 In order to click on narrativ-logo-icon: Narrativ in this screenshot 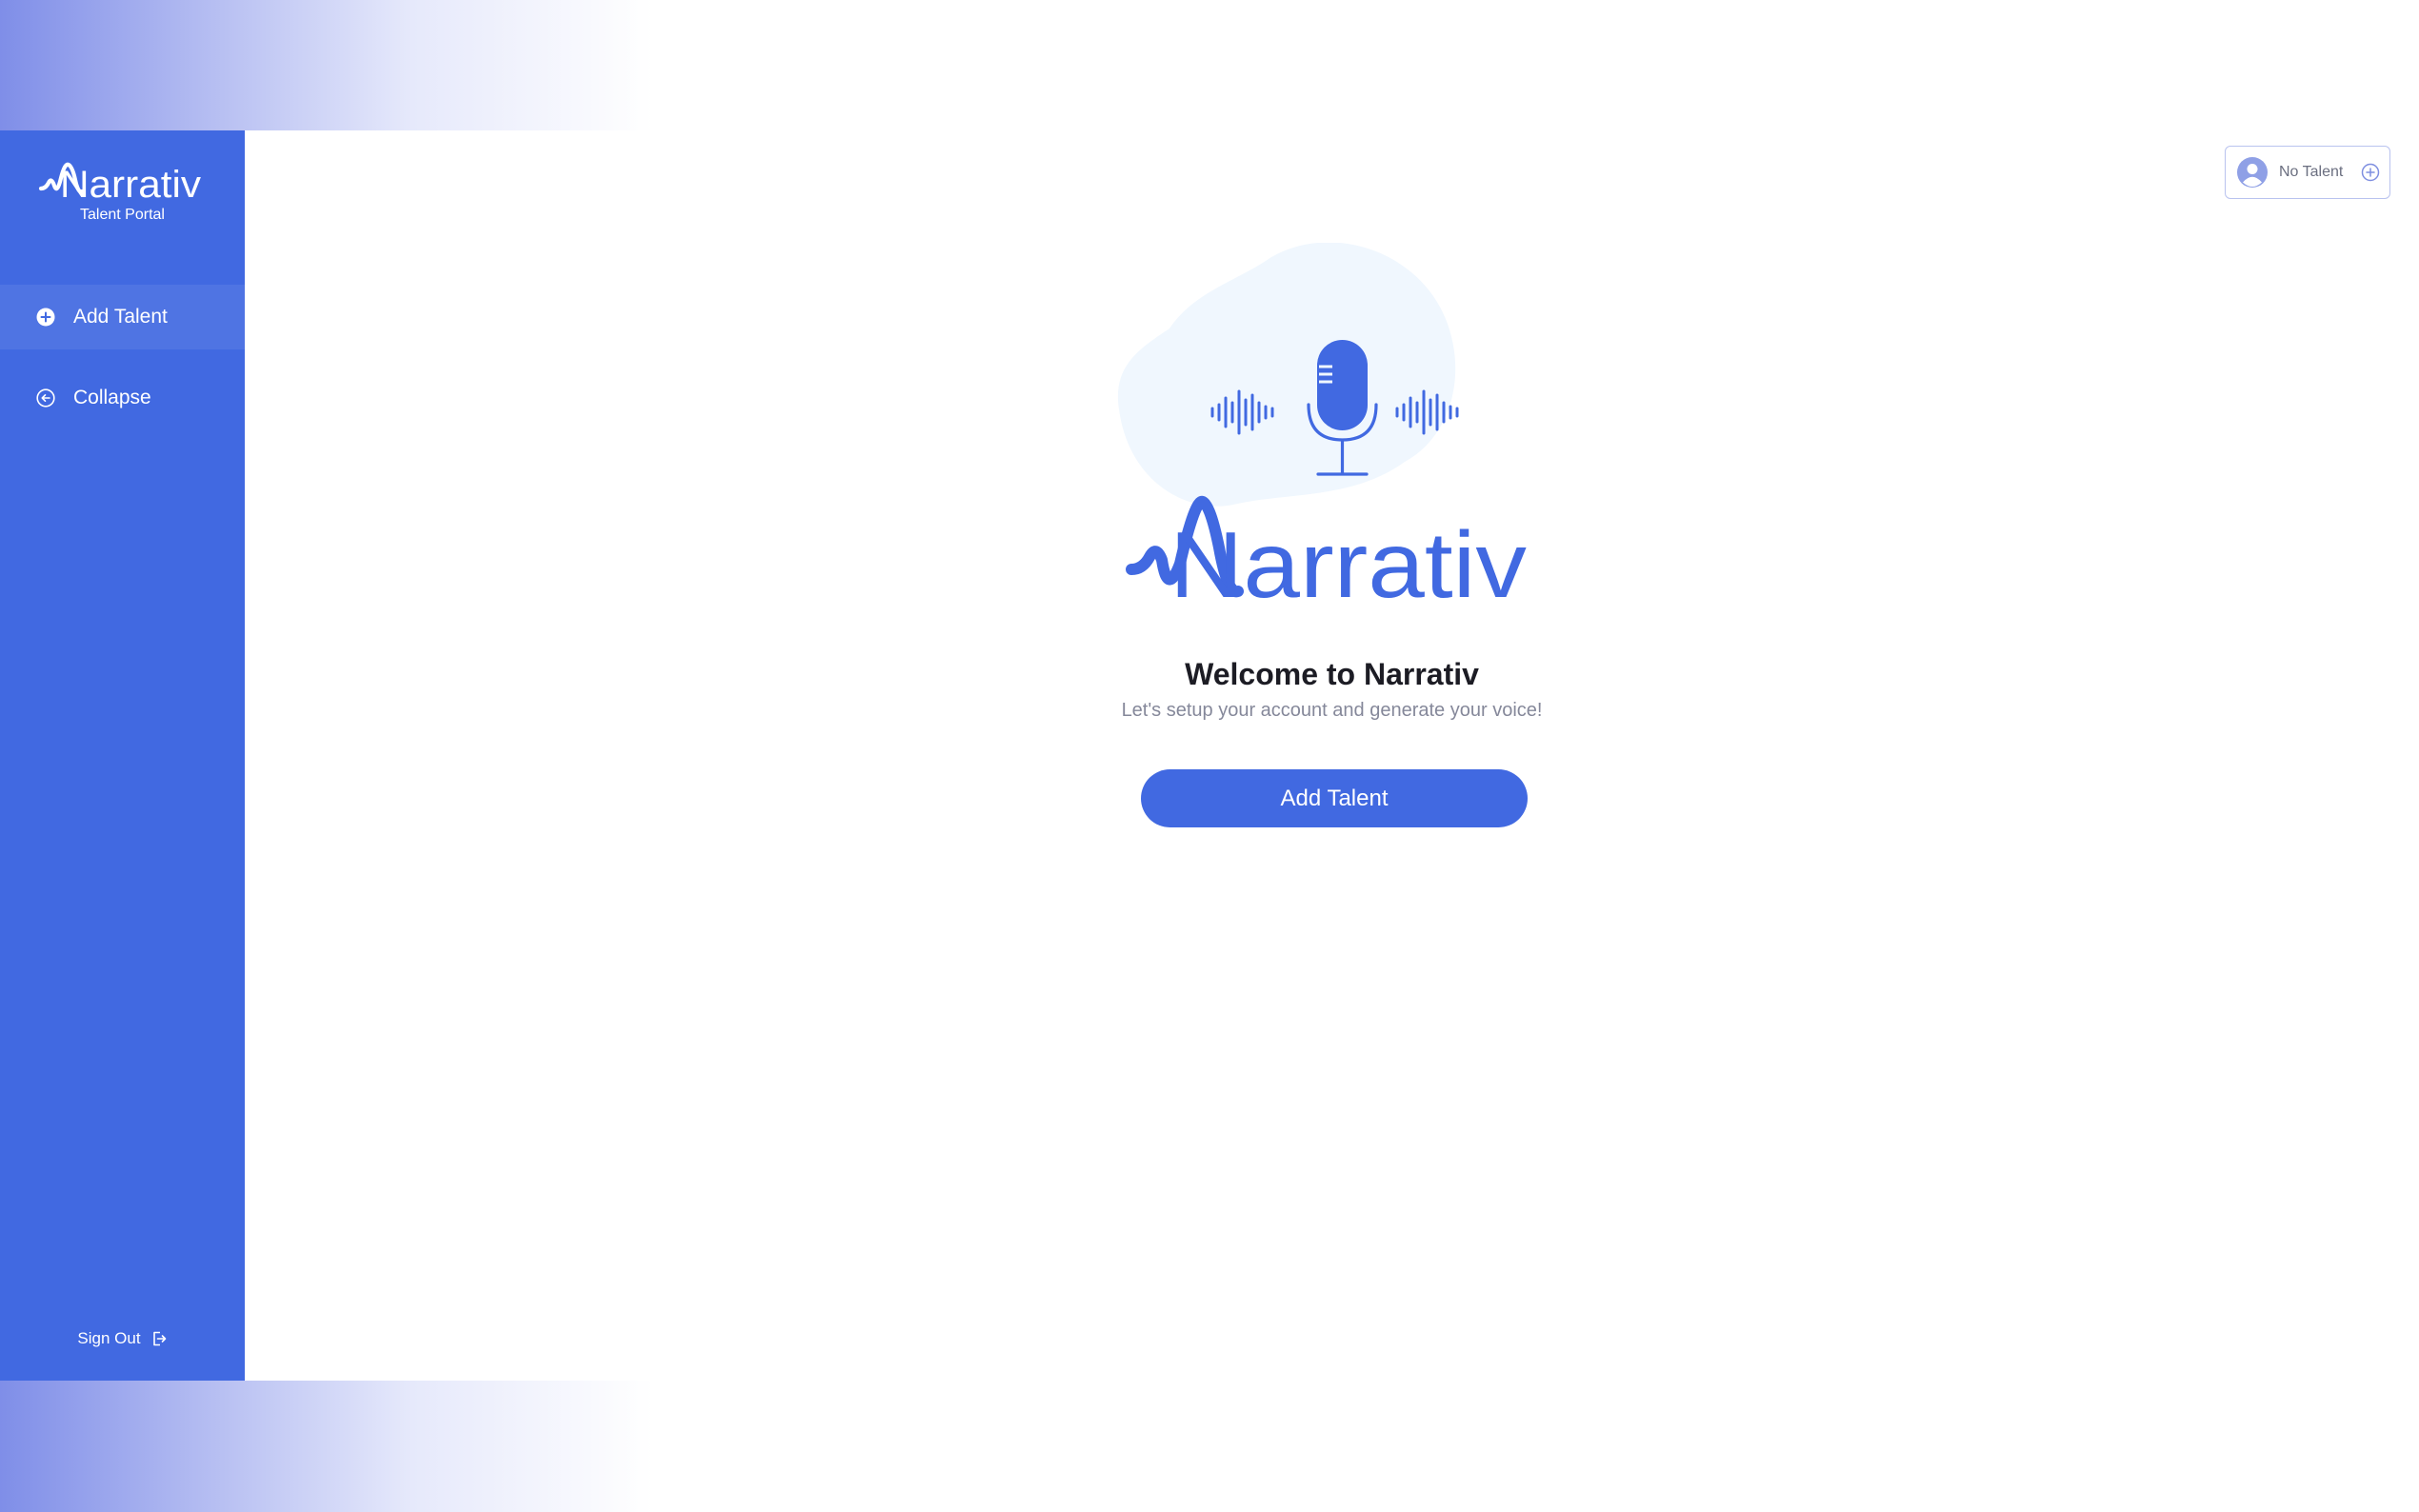, I will do `click(119, 183)`.